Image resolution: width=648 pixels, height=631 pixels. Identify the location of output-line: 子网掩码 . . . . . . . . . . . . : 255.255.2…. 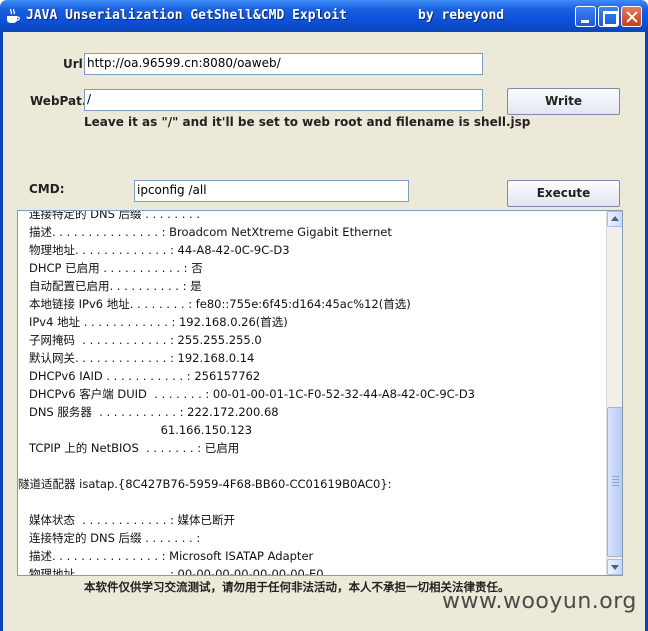
(140, 340).